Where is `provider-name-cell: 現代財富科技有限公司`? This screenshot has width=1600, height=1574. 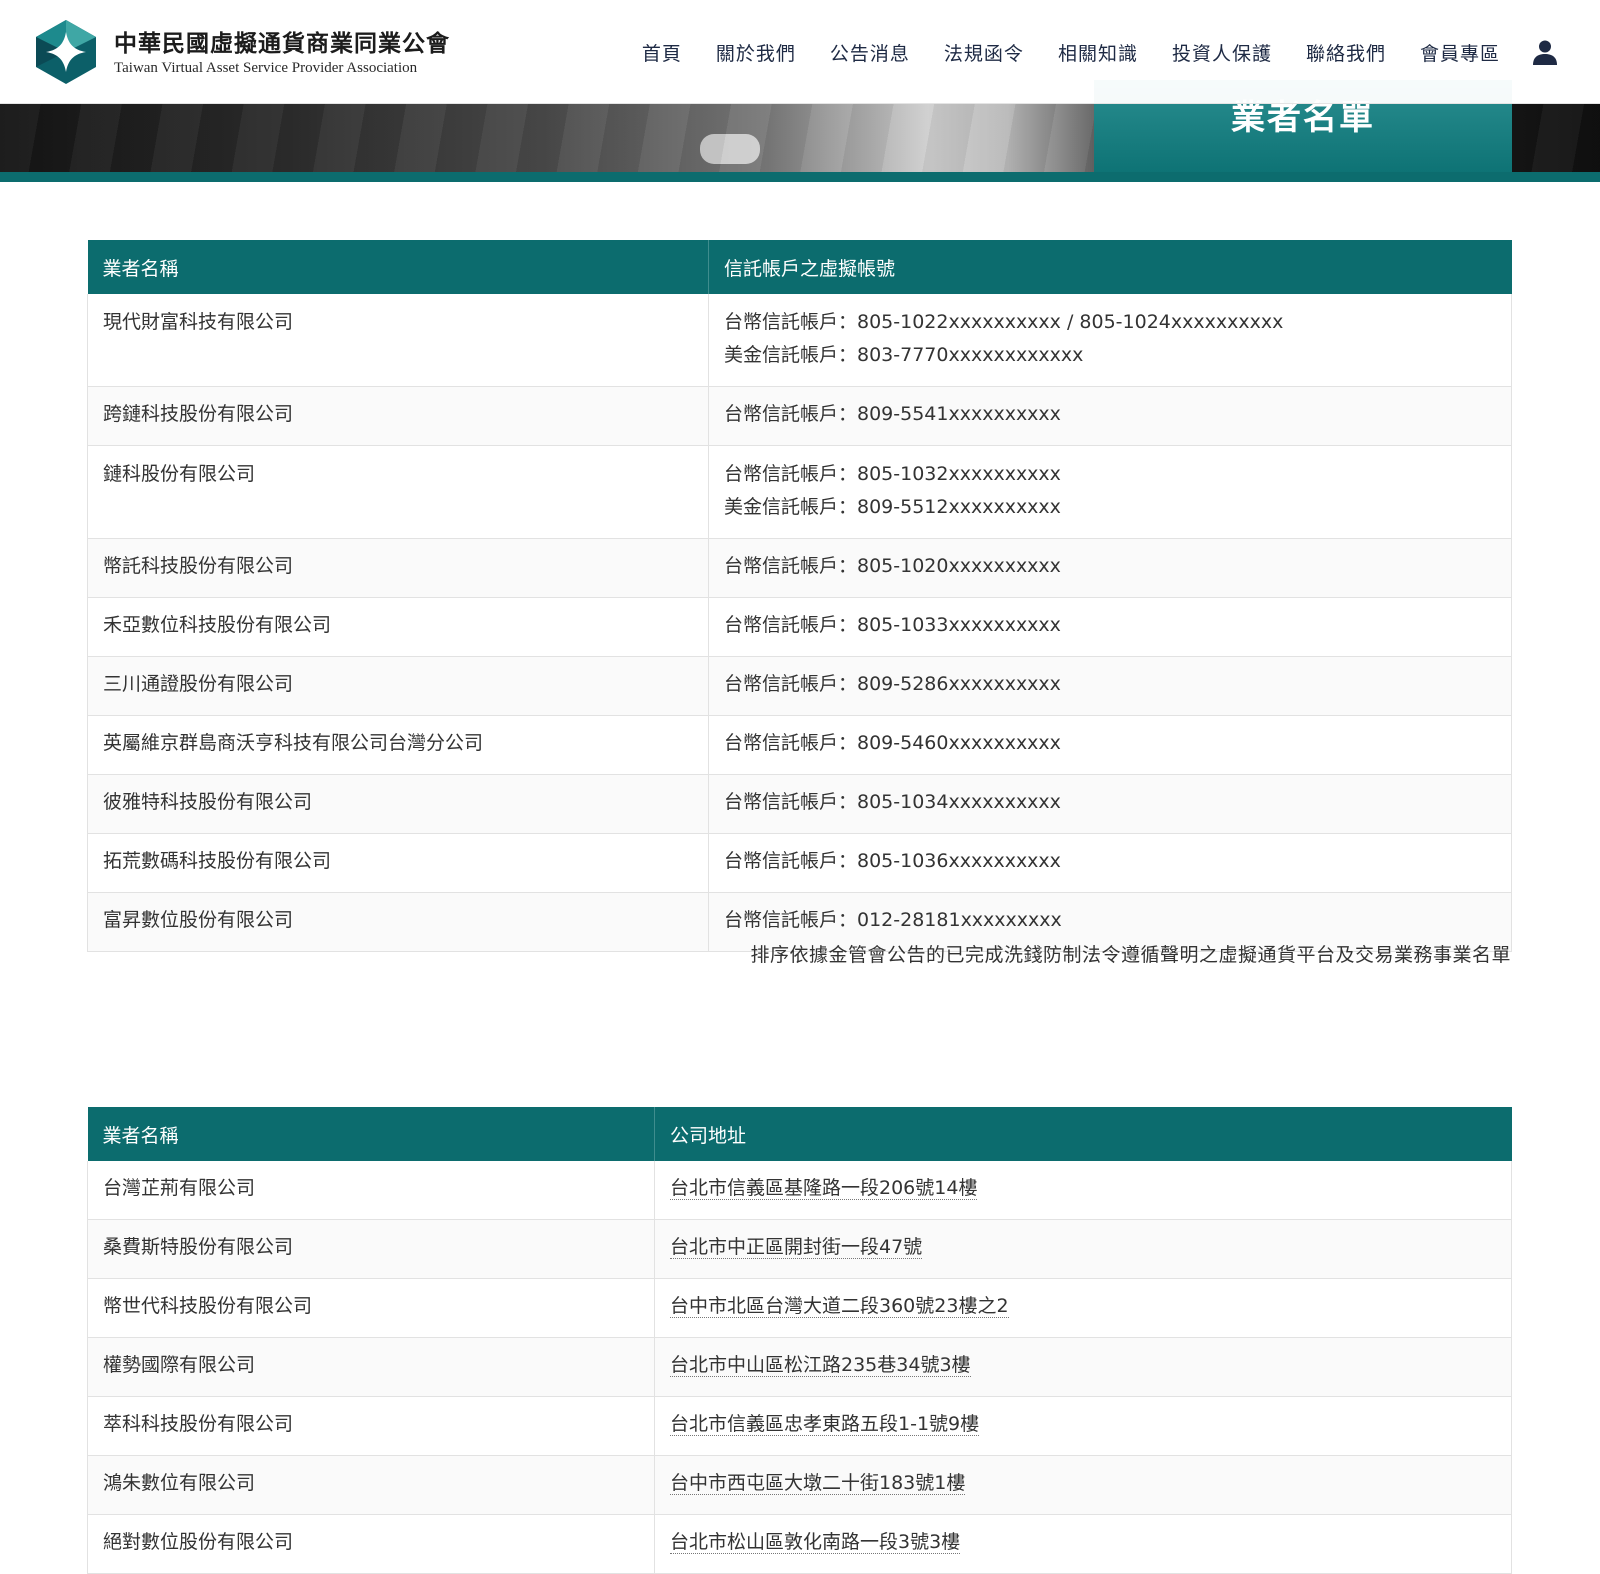 provider-name-cell: 現代財富科技有限公司 is located at coordinates (398, 340).